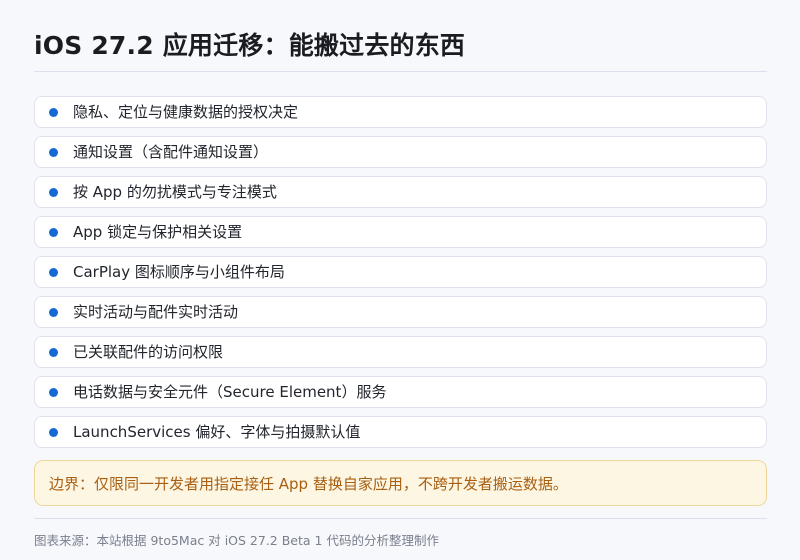 Image resolution: width=800 pixels, height=560 pixels. I want to click on list-item-label: 实时活动与配件实时活动, so click(156, 312).